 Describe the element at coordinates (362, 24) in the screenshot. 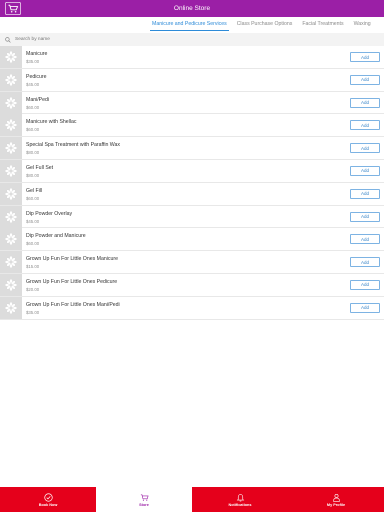

I see `tab-waxing: Waxing` at that location.